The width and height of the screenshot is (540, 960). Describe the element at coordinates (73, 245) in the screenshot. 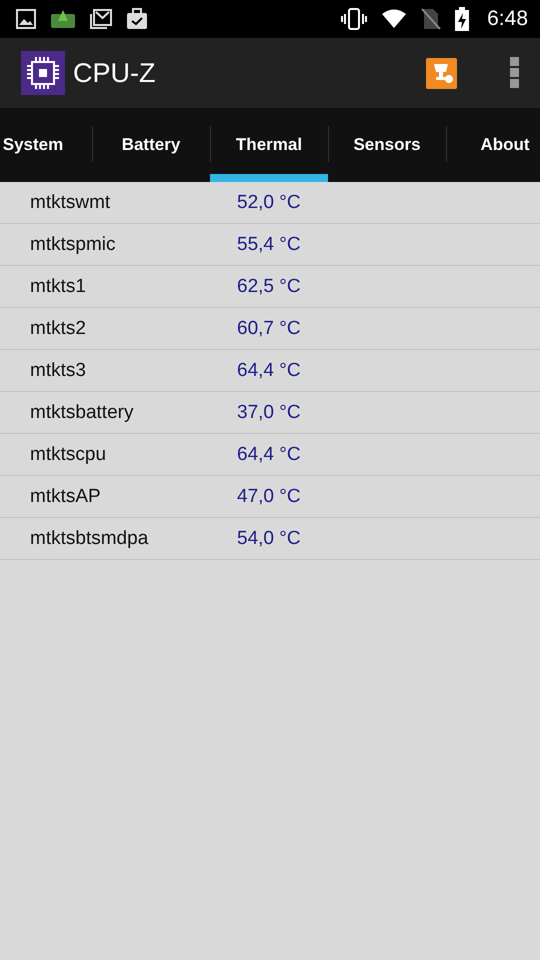

I see `sensor-name: mtktspmic` at that location.